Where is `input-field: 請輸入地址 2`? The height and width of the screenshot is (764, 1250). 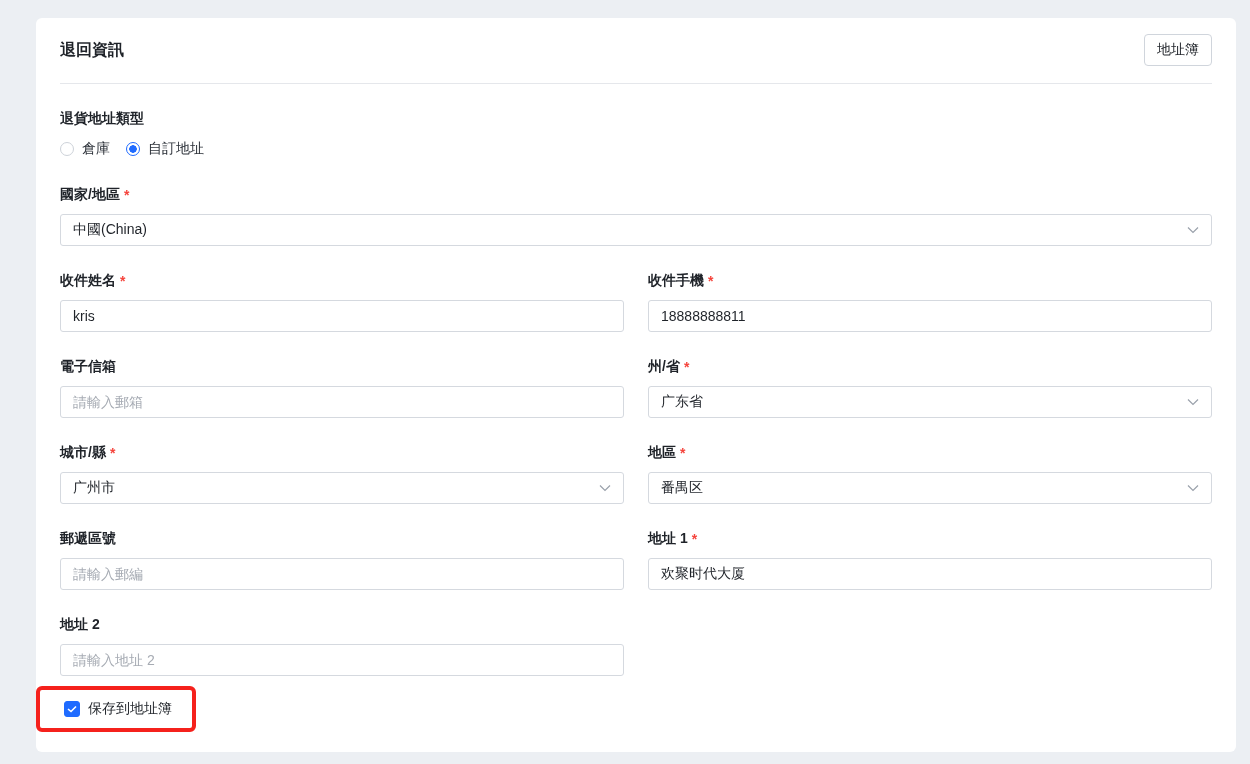
input-field: 請輸入地址 2 is located at coordinates (342, 660).